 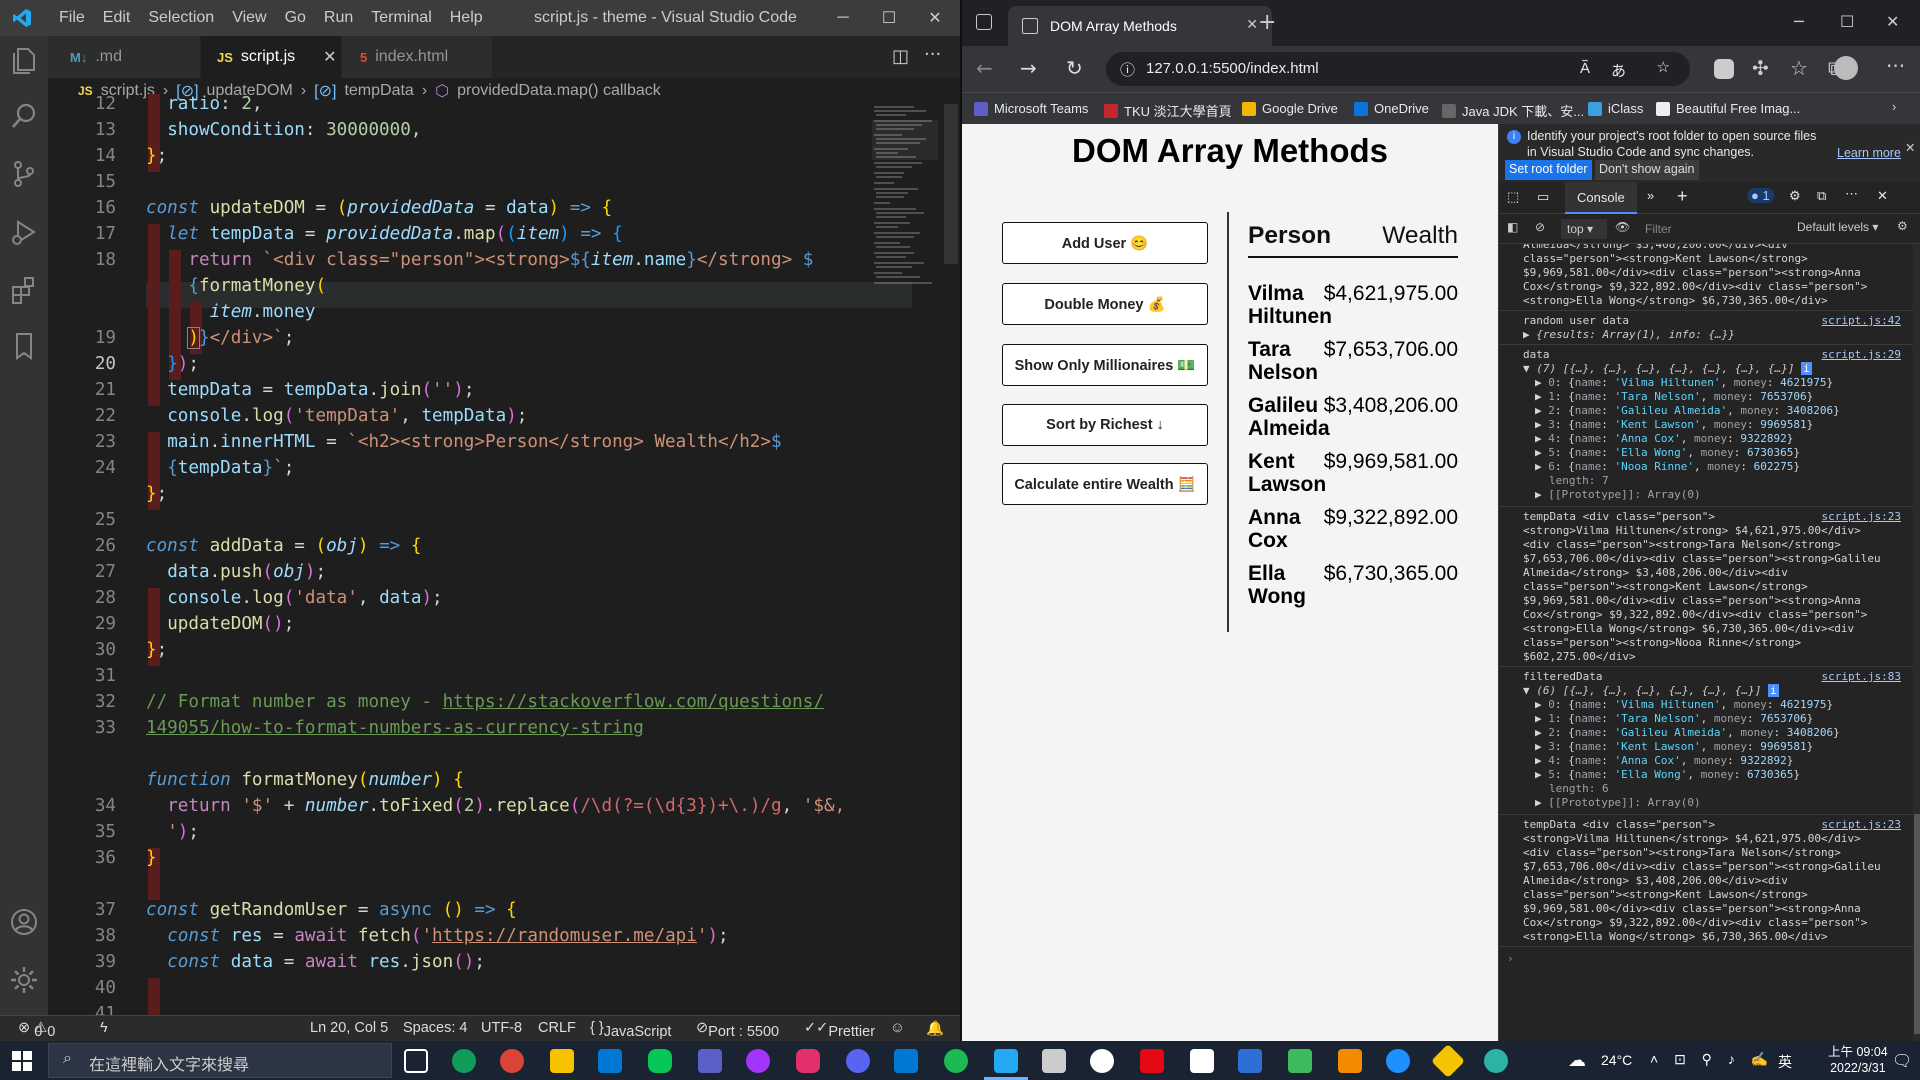 What do you see at coordinates (1105, 484) in the screenshot?
I see `calculate-wealth-button: Calculate entire Wealth 🧮` at bounding box center [1105, 484].